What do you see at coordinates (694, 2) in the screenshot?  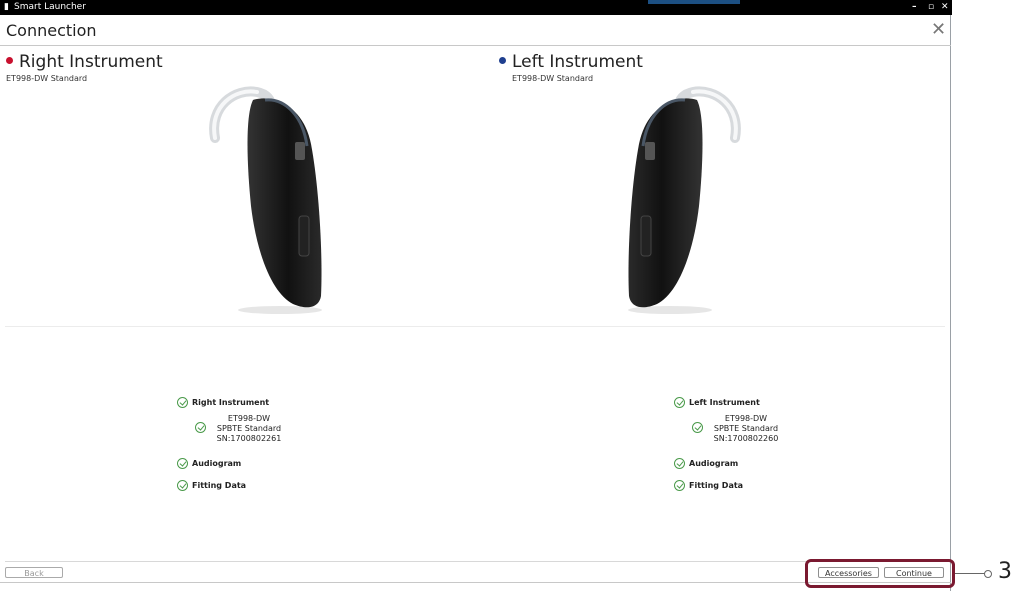 I see `title-accent-strip` at bounding box center [694, 2].